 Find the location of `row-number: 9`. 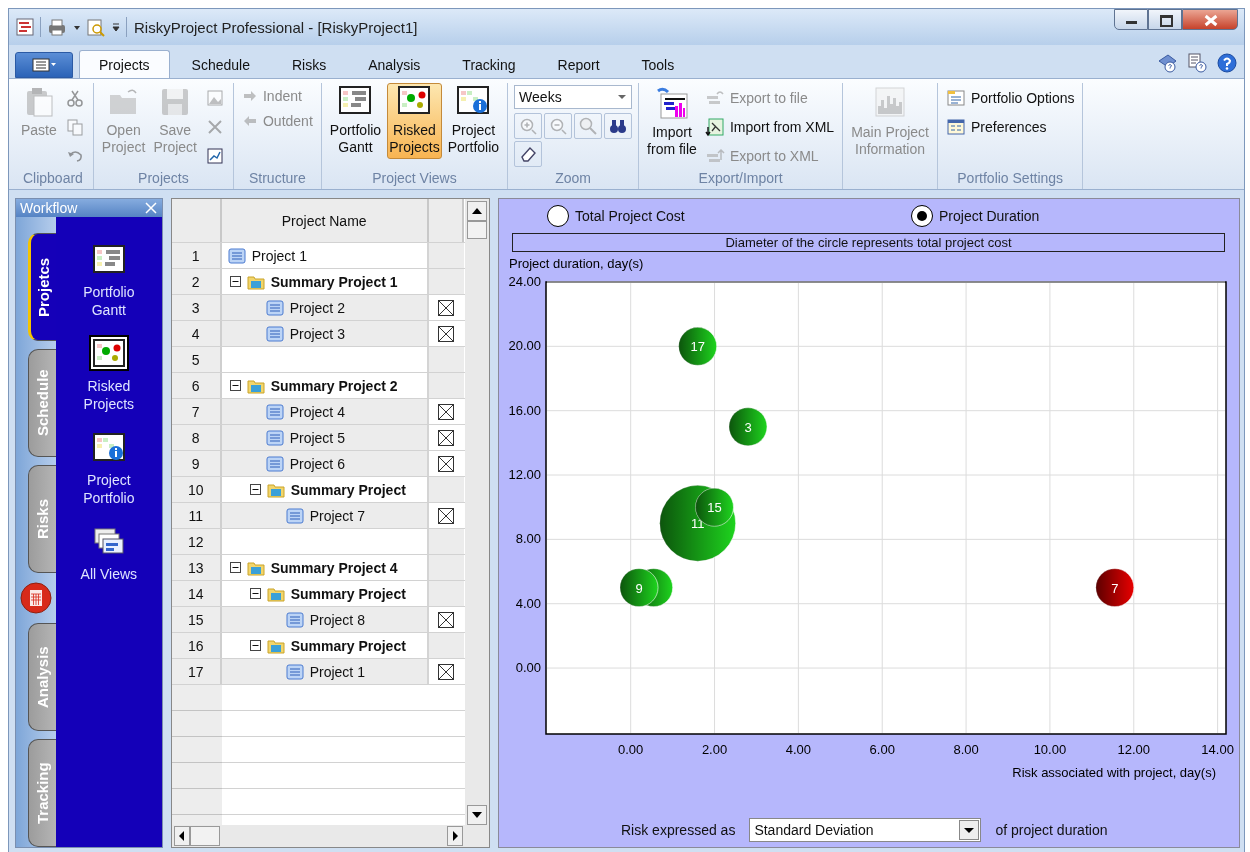

row-number: 9 is located at coordinates (196, 463).